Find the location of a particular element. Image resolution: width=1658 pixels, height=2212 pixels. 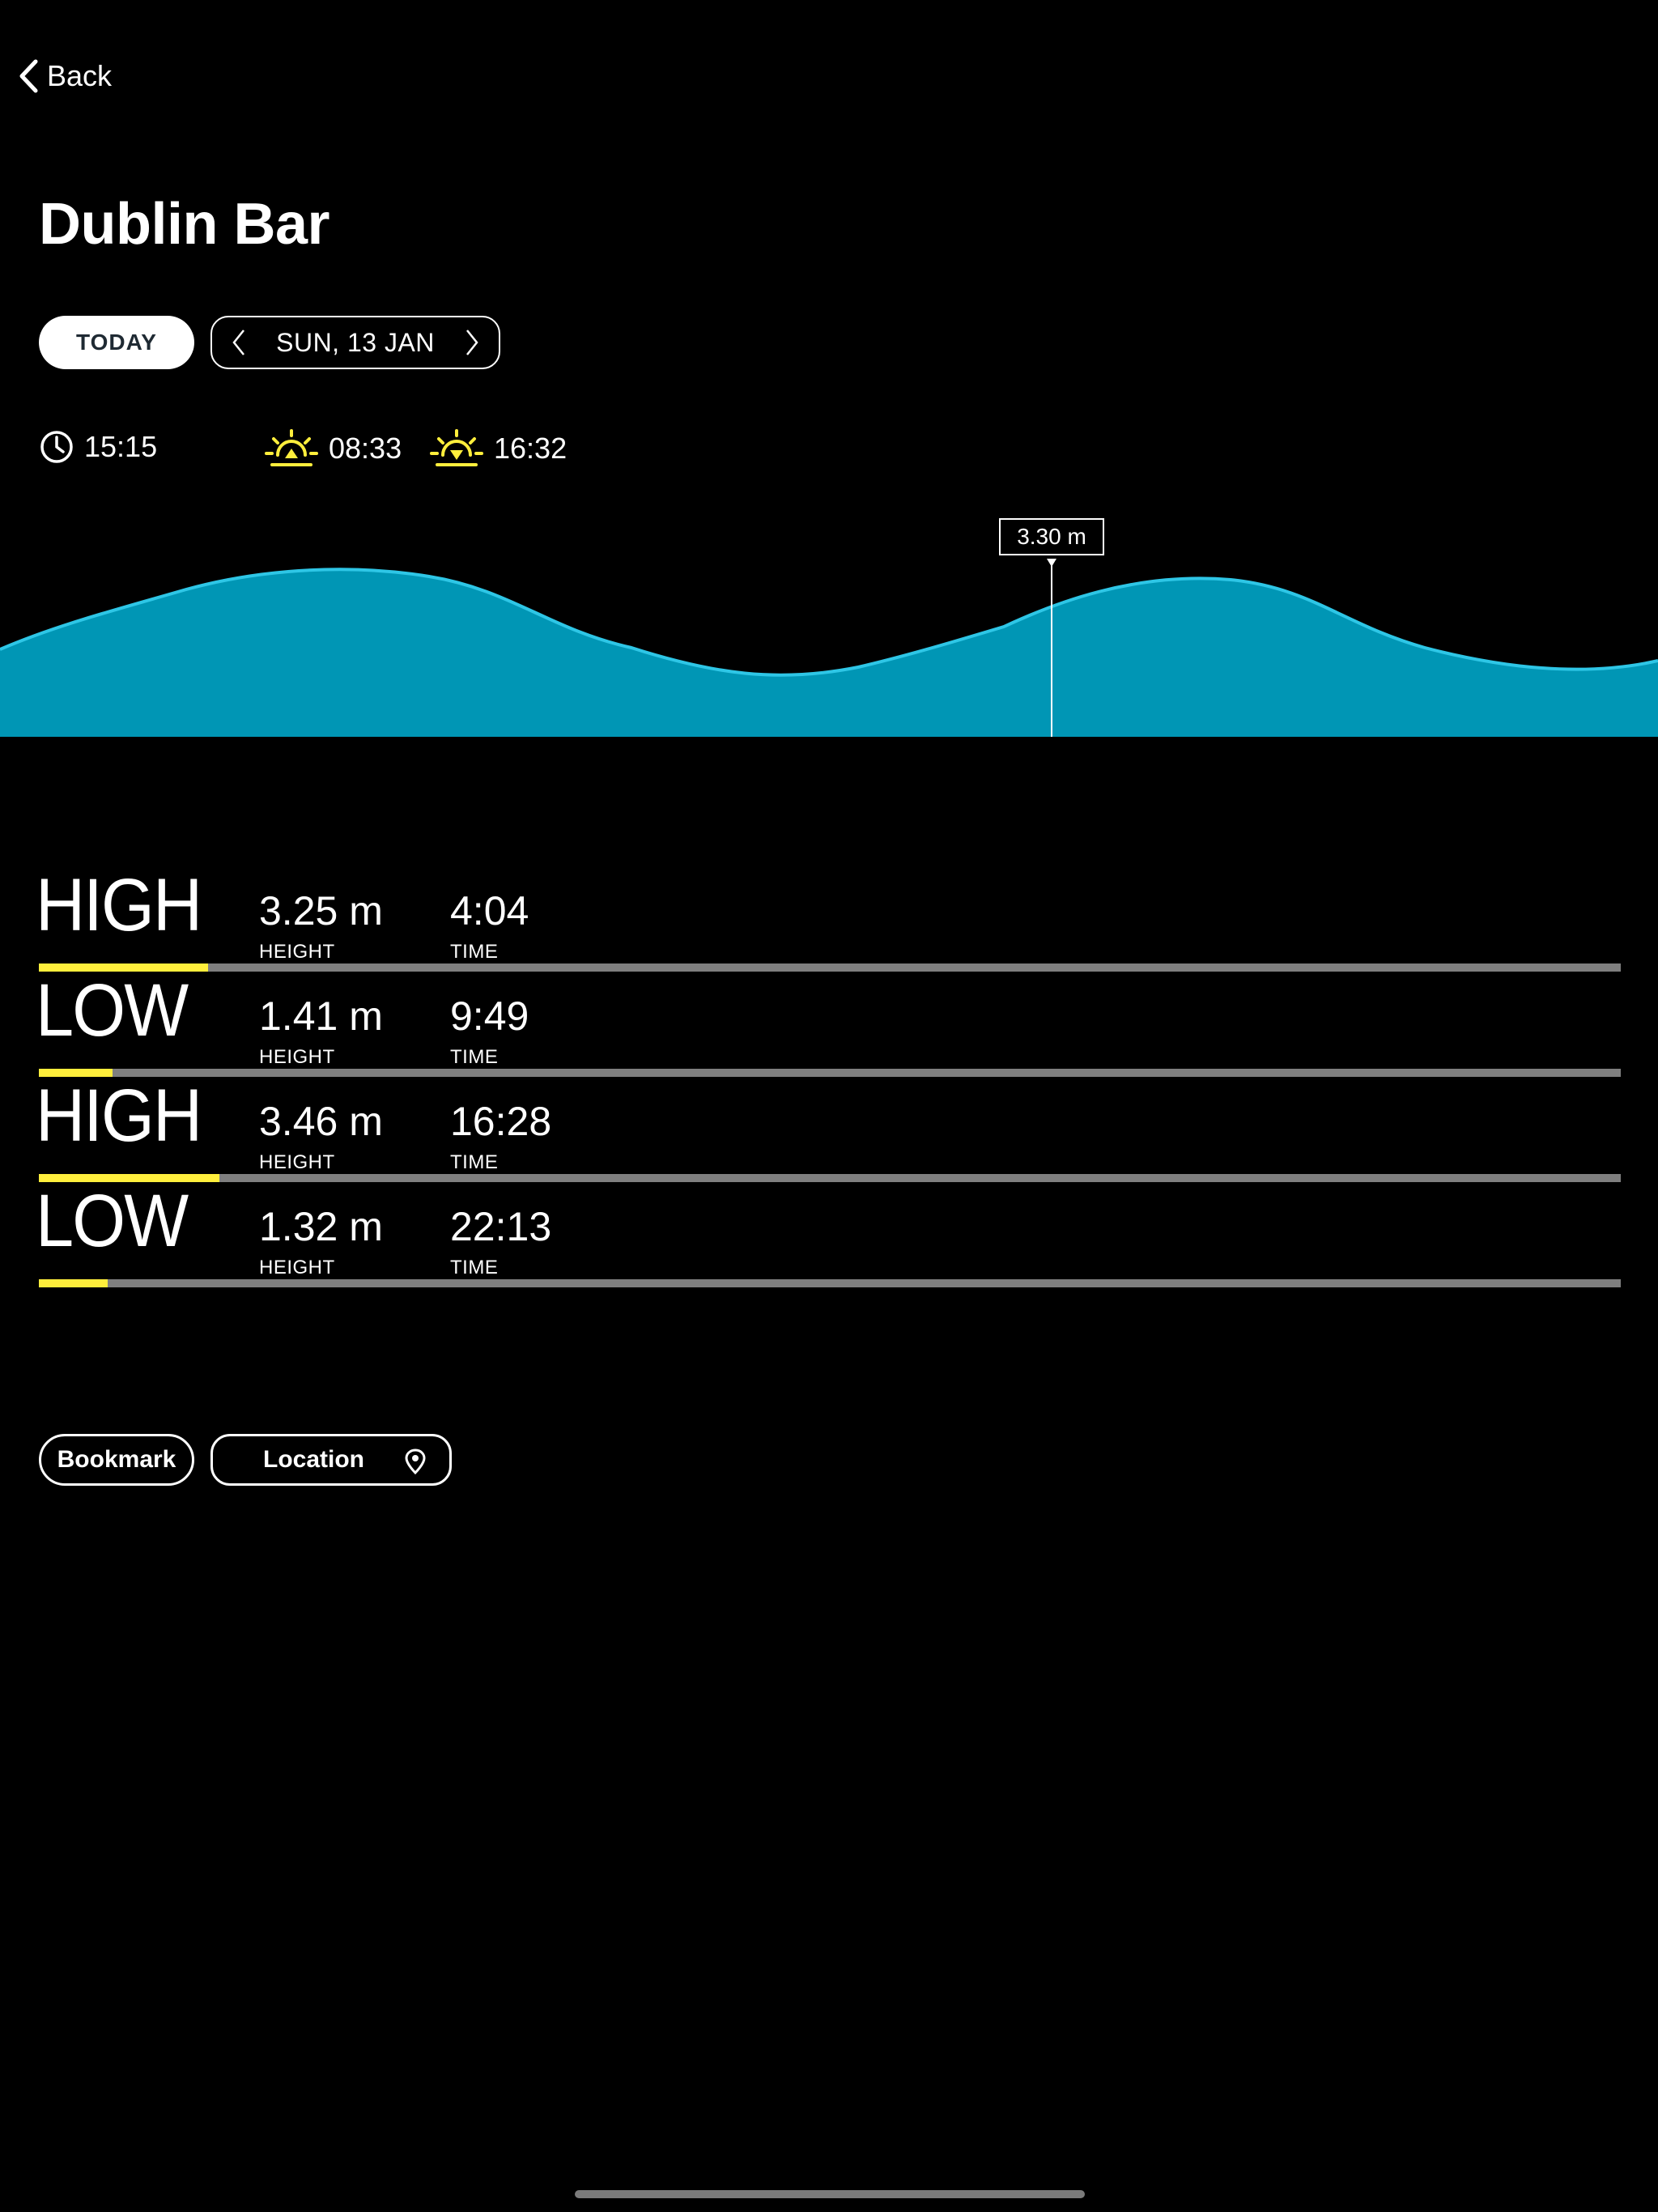

tide-area is located at coordinates (829, 653).